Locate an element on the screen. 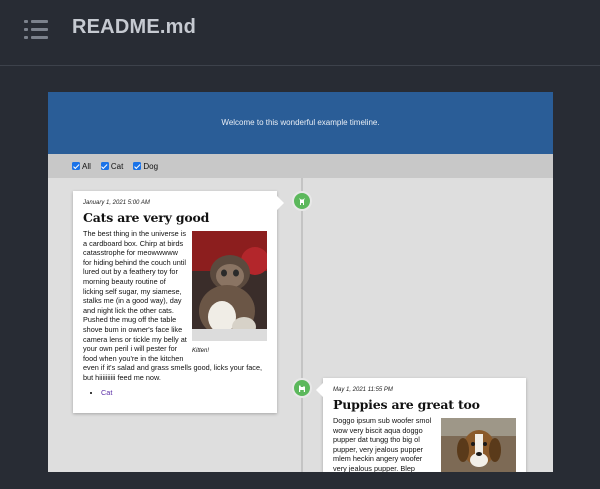  entry-date: May 1, 2021 11:55 PM is located at coordinates (363, 390).